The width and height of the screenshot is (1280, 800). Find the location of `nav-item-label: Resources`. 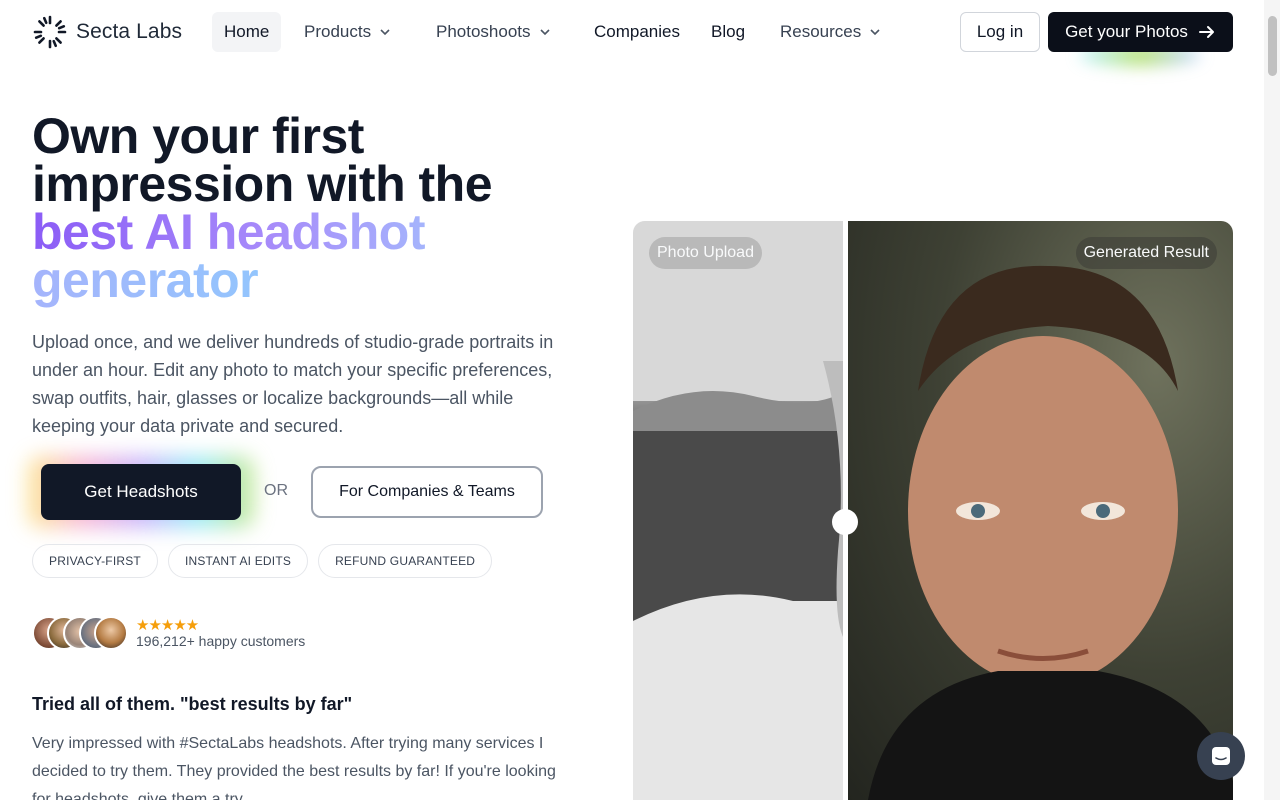

nav-item-label: Resources is located at coordinates (821, 31).